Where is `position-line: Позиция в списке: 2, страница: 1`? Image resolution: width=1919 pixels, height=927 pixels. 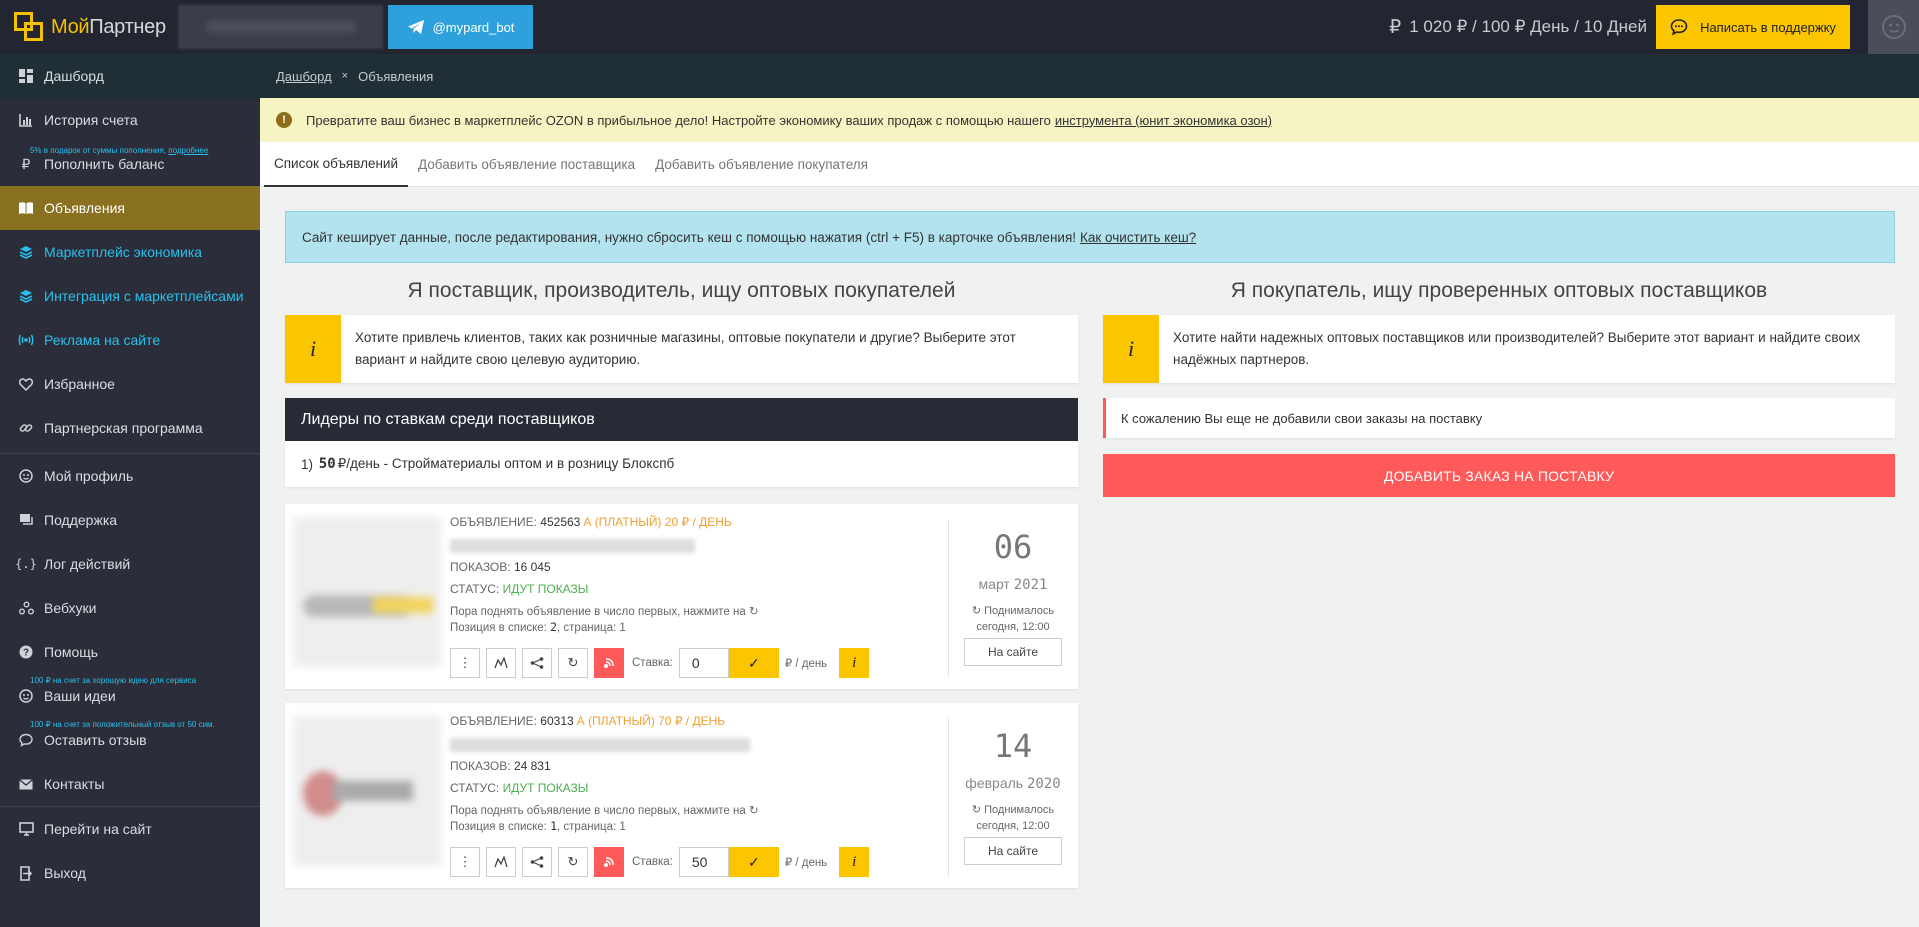
position-line: Позиция в списке: 2, страница: 1 is located at coordinates (538, 627).